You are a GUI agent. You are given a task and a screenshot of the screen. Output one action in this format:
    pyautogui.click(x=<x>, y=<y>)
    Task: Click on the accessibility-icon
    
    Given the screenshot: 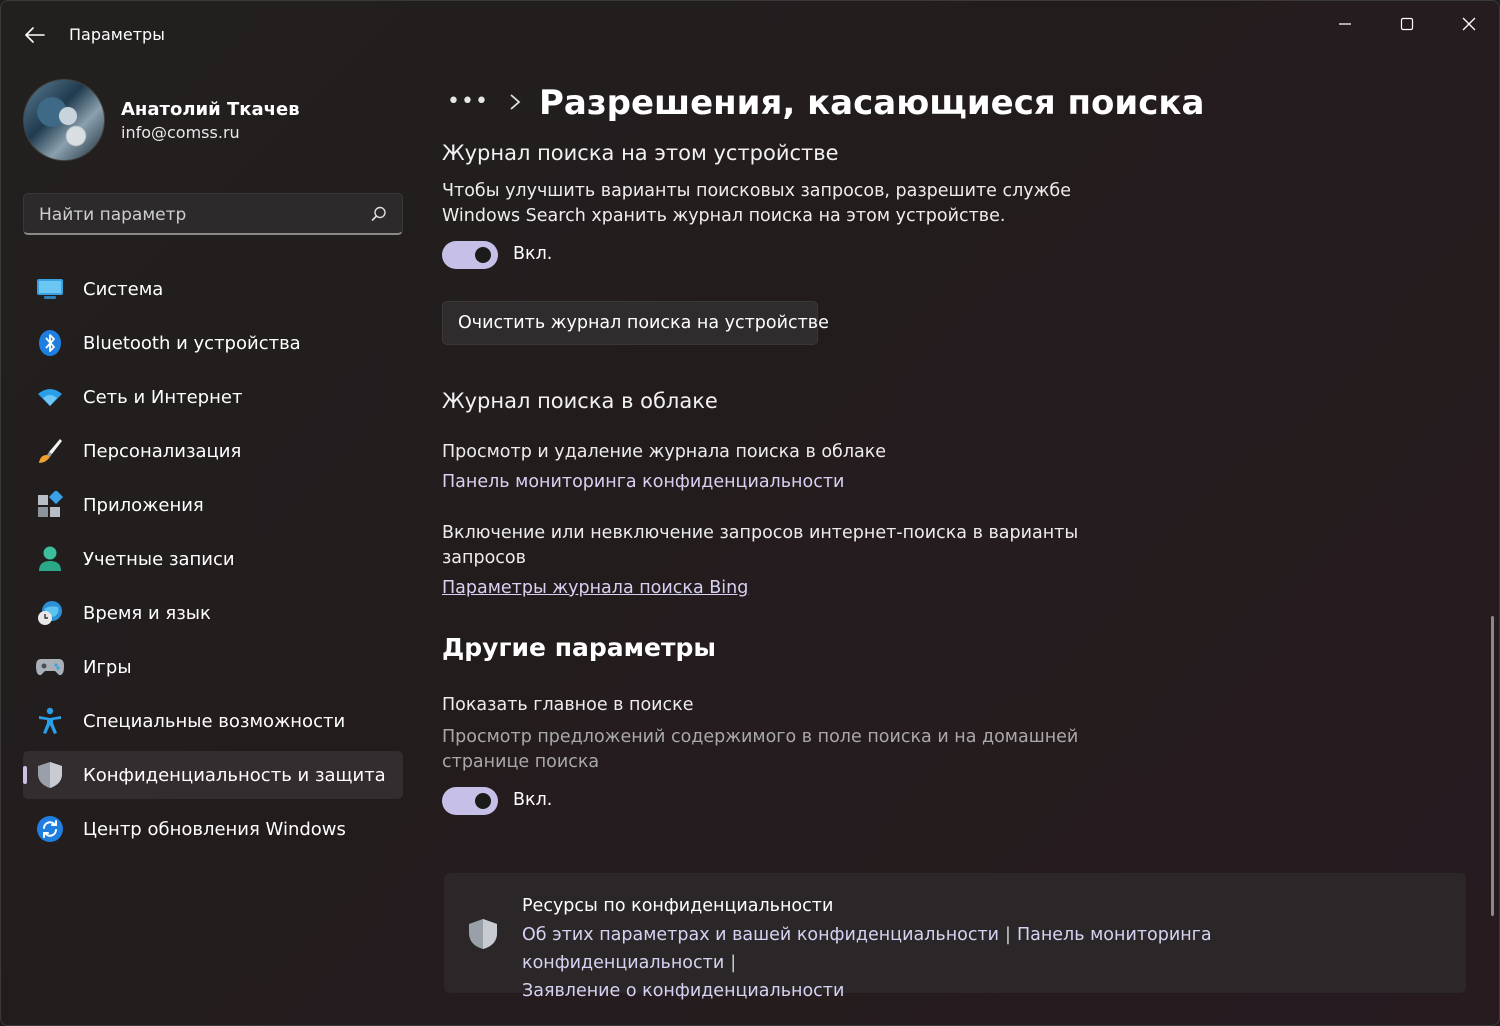 What is the action you would take?
    pyautogui.click(x=50, y=721)
    